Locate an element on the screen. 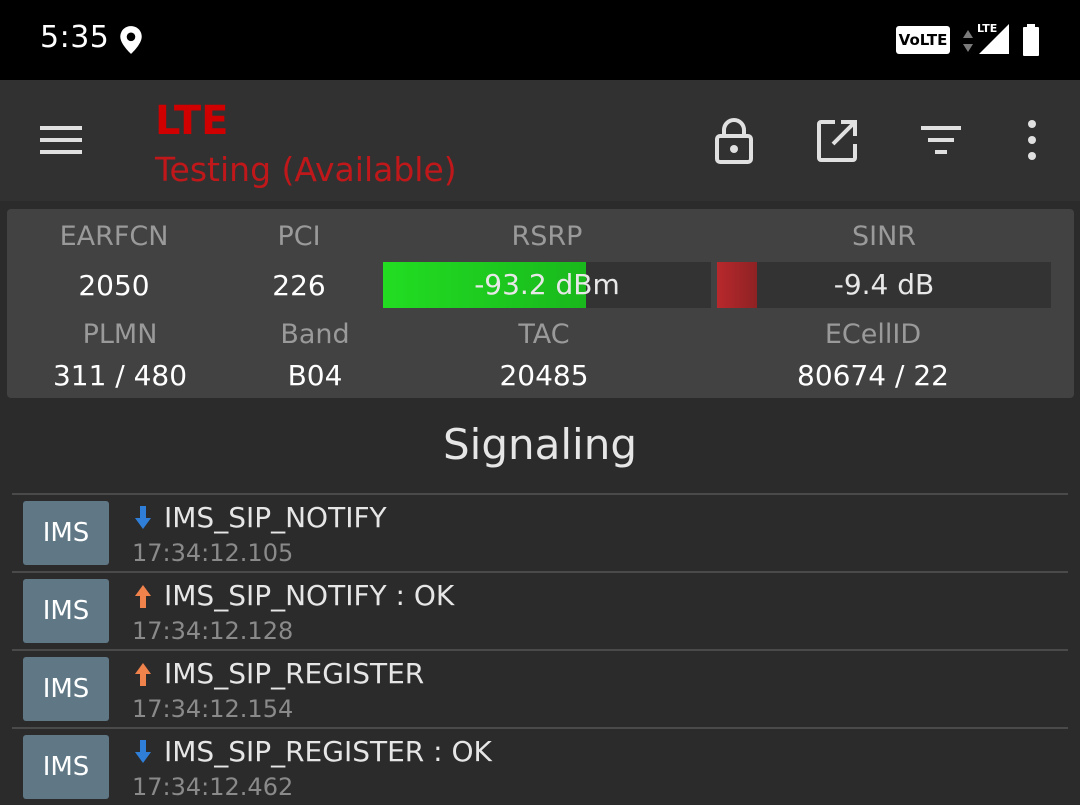 The height and width of the screenshot is (805, 1080). ecellid-value: 80674 / 22 is located at coordinates (873, 375).